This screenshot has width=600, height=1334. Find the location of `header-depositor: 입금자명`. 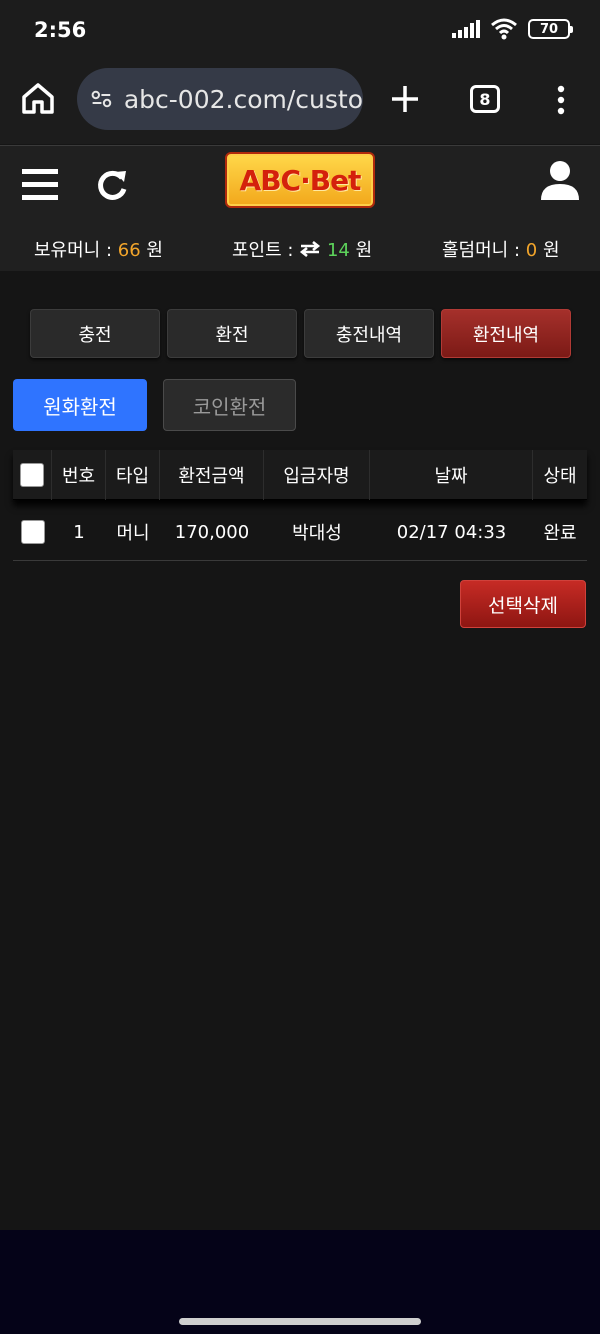

header-depositor: 입금자명 is located at coordinates (317, 475).